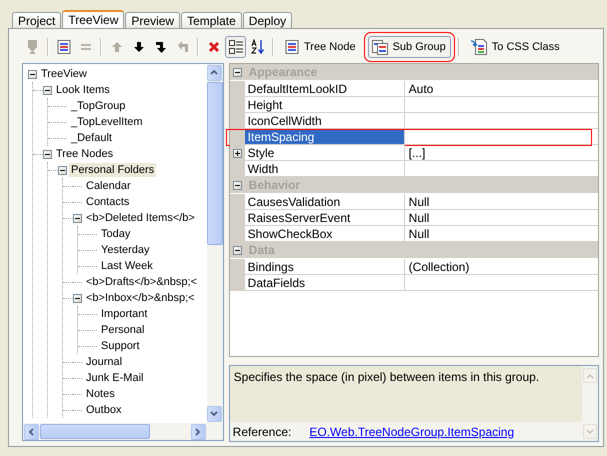 This screenshot has height=456, width=607. What do you see at coordinates (104, 410) in the screenshot?
I see `tree-item: Outbox` at bounding box center [104, 410].